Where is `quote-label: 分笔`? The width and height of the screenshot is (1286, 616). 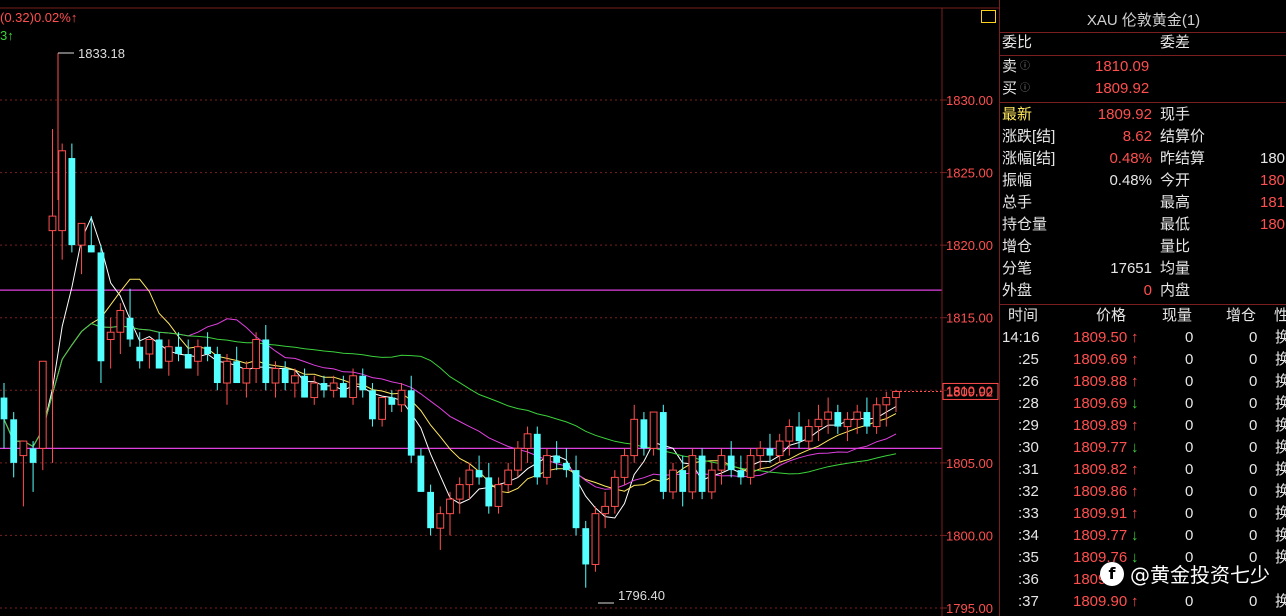 quote-label: 分笔 is located at coordinates (1017, 268).